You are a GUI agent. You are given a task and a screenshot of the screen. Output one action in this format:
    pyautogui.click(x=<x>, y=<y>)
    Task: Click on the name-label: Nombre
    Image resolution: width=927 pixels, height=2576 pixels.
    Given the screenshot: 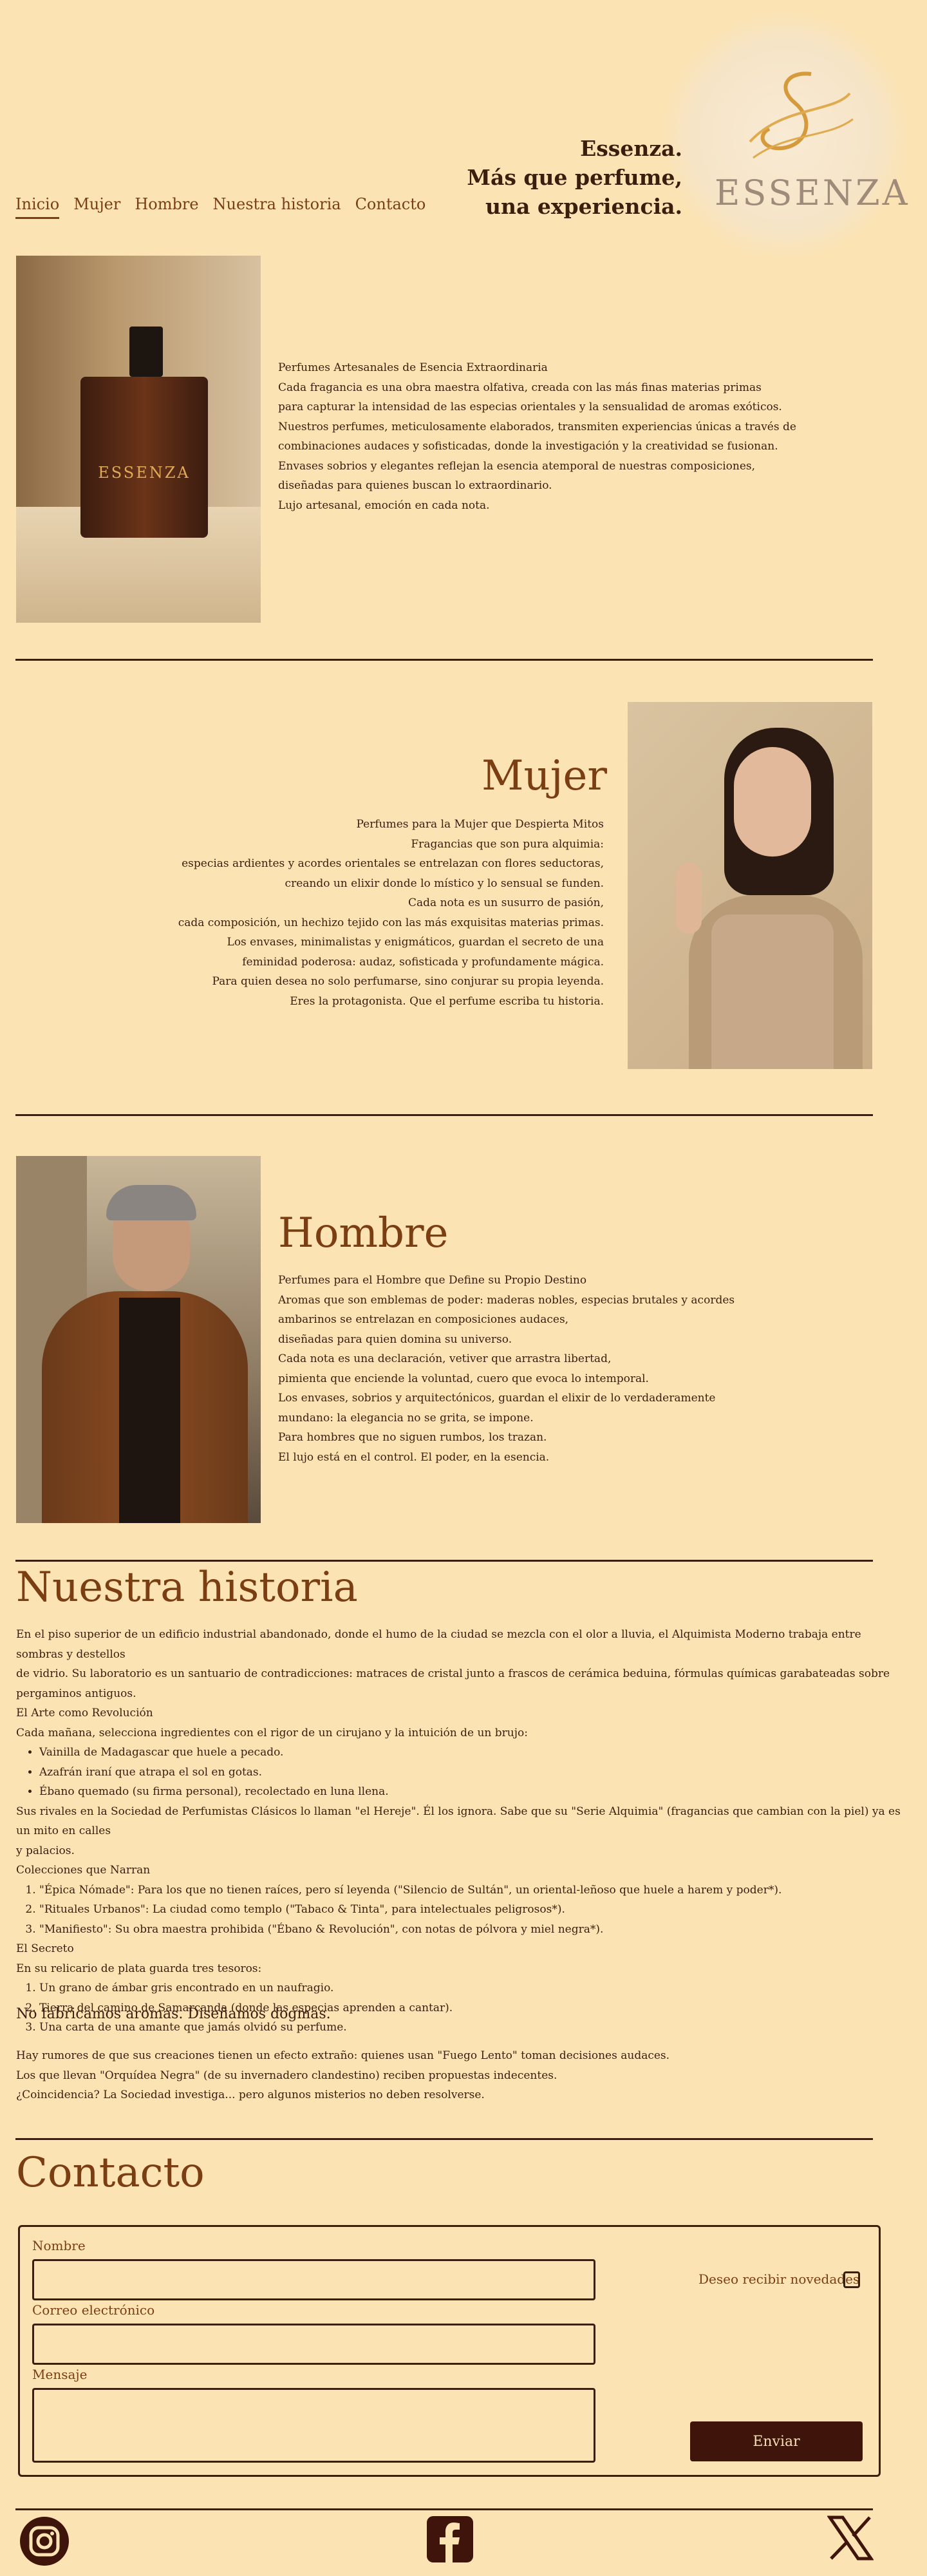 What is the action you would take?
    pyautogui.click(x=59, y=2245)
    